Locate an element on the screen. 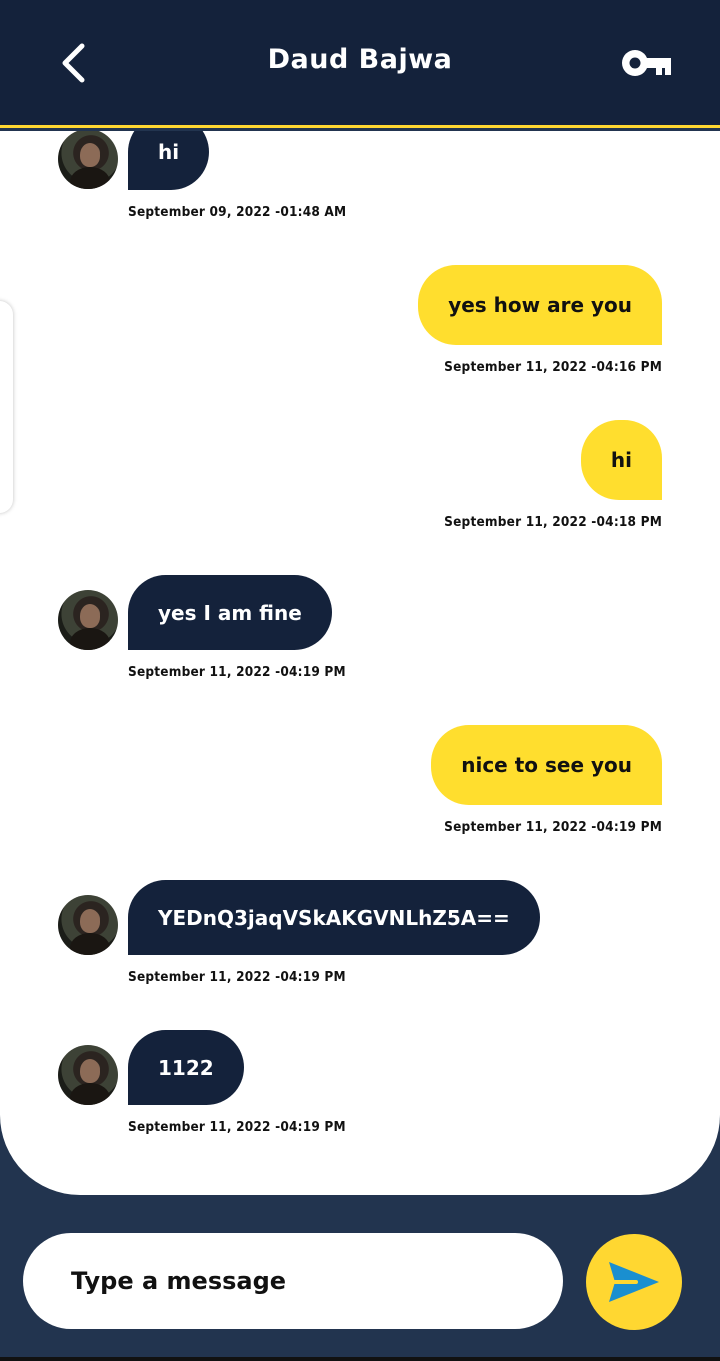 This screenshot has height=1361, width=720. outgoing-message-bubble: nice to see you is located at coordinates (546, 765).